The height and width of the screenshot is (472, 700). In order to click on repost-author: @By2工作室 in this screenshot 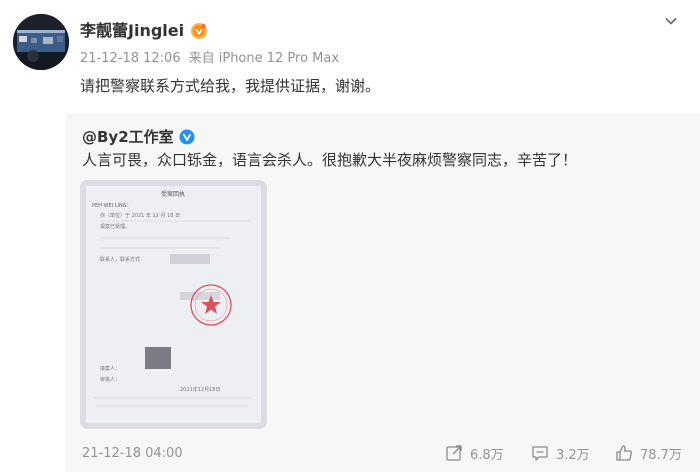, I will do `click(138, 137)`.